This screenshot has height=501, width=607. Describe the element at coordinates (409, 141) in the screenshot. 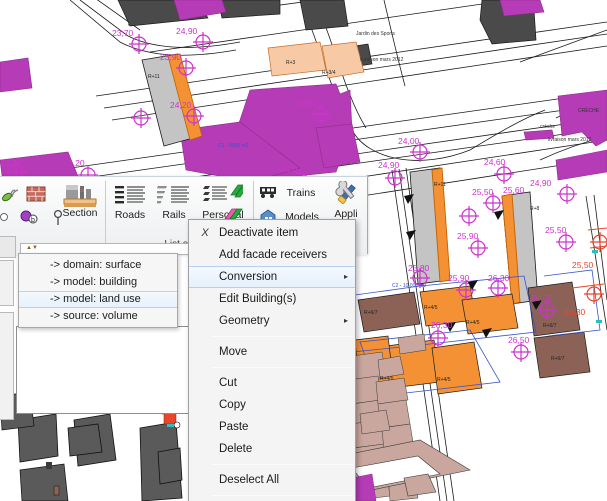

I see `elev-label: 24,00` at that location.